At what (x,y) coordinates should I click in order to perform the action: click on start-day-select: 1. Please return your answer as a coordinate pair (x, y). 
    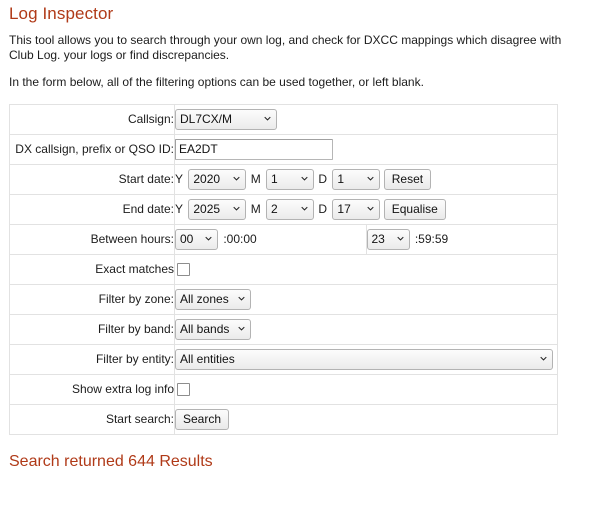
    Looking at the image, I should click on (356, 179).